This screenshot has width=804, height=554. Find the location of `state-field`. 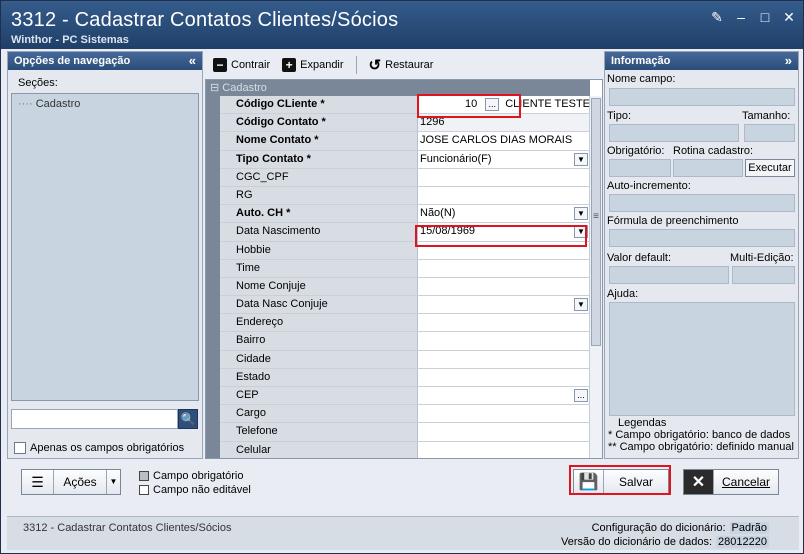

state-field is located at coordinates (504, 377).